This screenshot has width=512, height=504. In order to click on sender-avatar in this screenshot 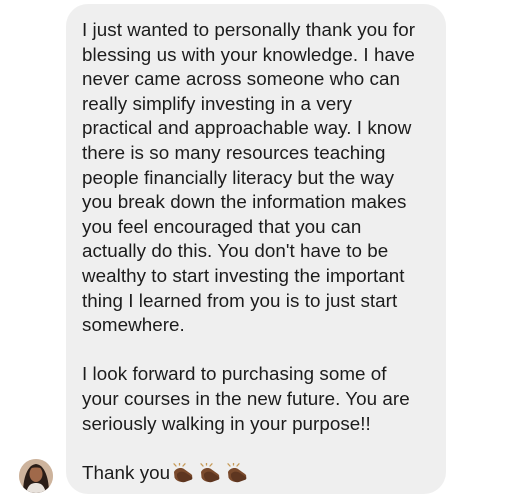, I will do `click(36, 476)`.